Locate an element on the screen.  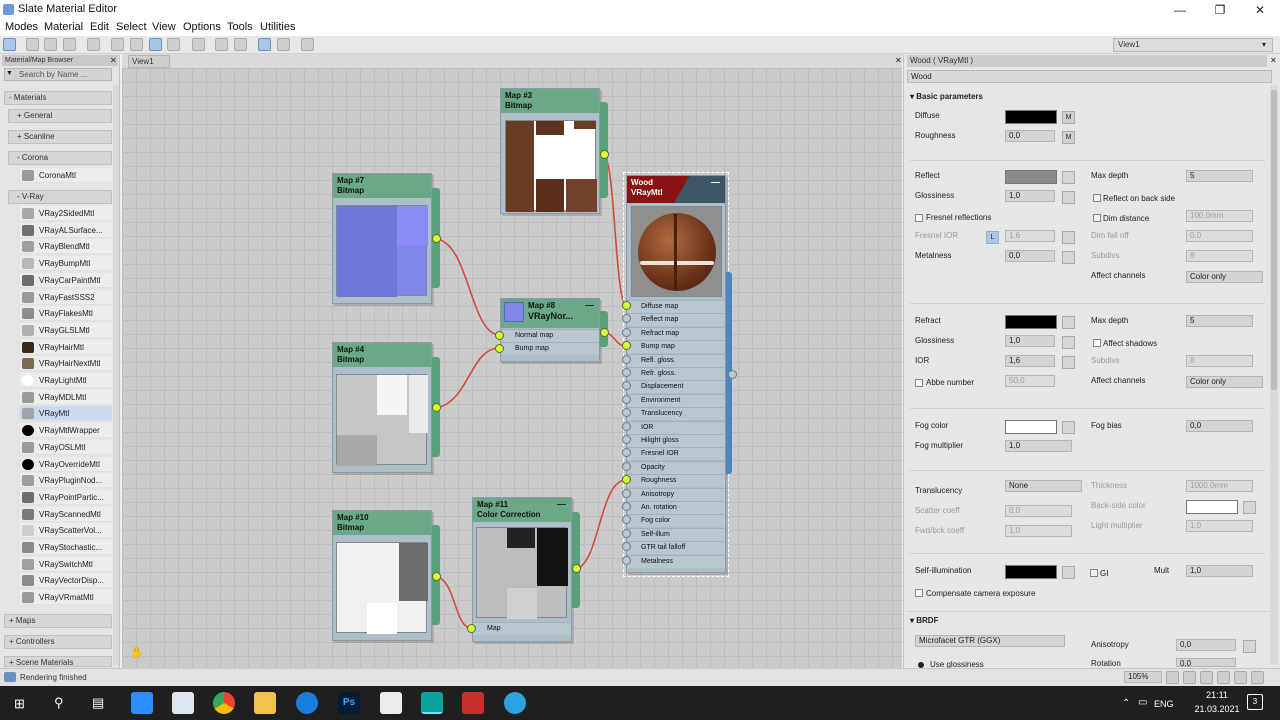
metalness-spinner: 0,0 is located at coordinates (1030, 256).